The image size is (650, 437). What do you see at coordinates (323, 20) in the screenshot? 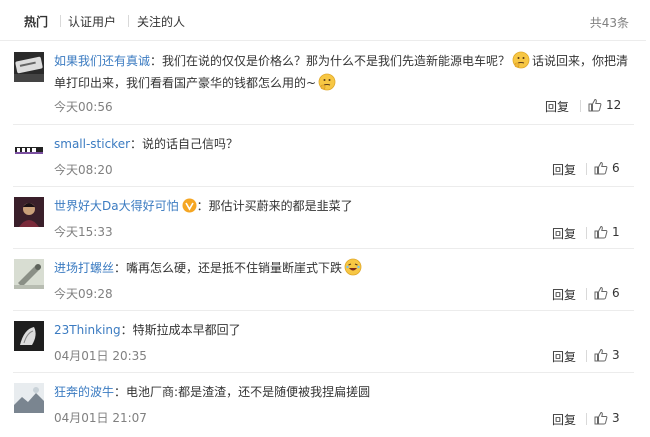
I see `comment-filter-tabs: 热门 认证用户 关注的人 共43条` at bounding box center [323, 20].